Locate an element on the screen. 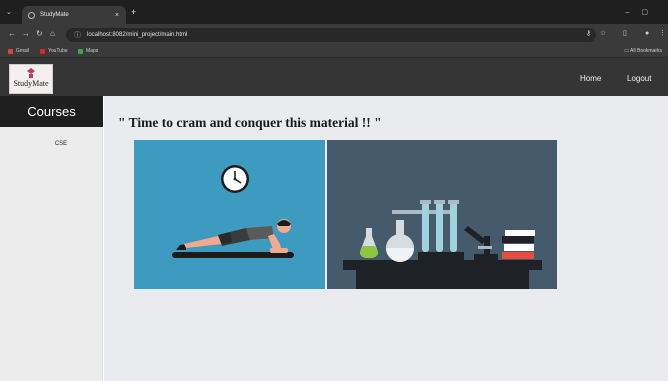 Image resolution: width=668 pixels, height=381 pixels. bookmark-maps: Maps is located at coordinates (88, 51).